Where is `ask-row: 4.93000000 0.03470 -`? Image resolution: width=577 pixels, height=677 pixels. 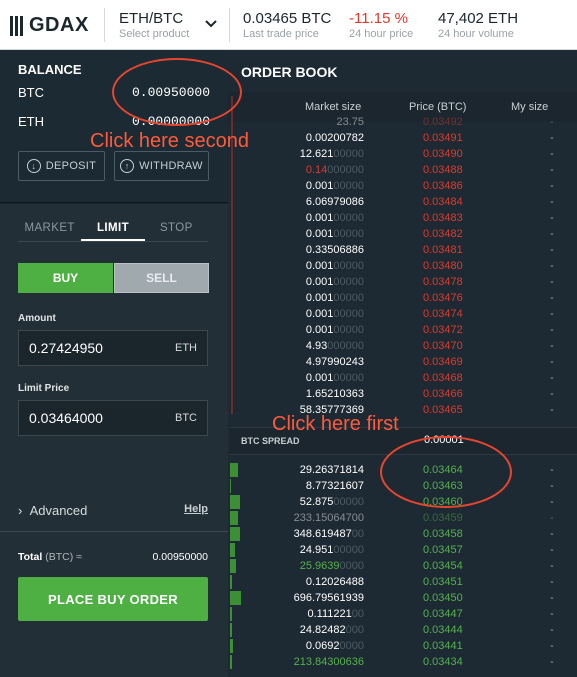
ask-row: 4.93000000 0.03470 - is located at coordinates (403, 346).